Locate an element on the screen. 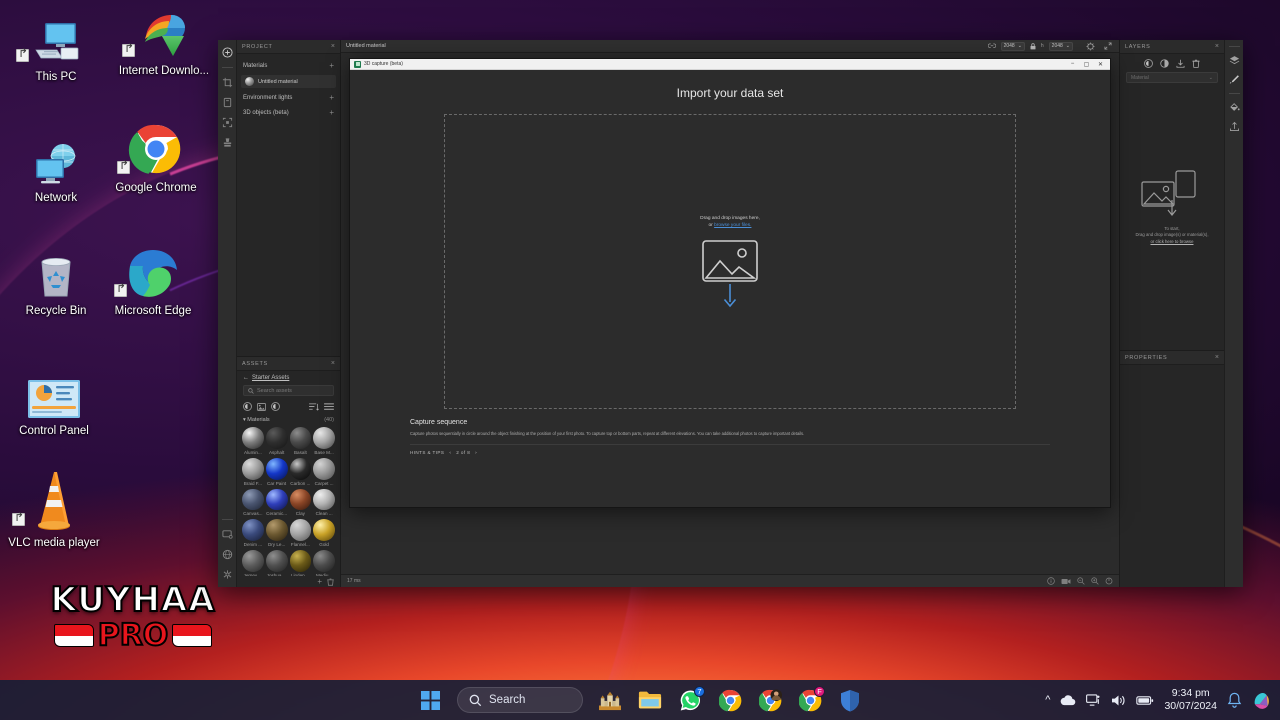 The width and height of the screenshot is (1280, 720). project-row-materials: Materials + is located at coordinates (288, 65).